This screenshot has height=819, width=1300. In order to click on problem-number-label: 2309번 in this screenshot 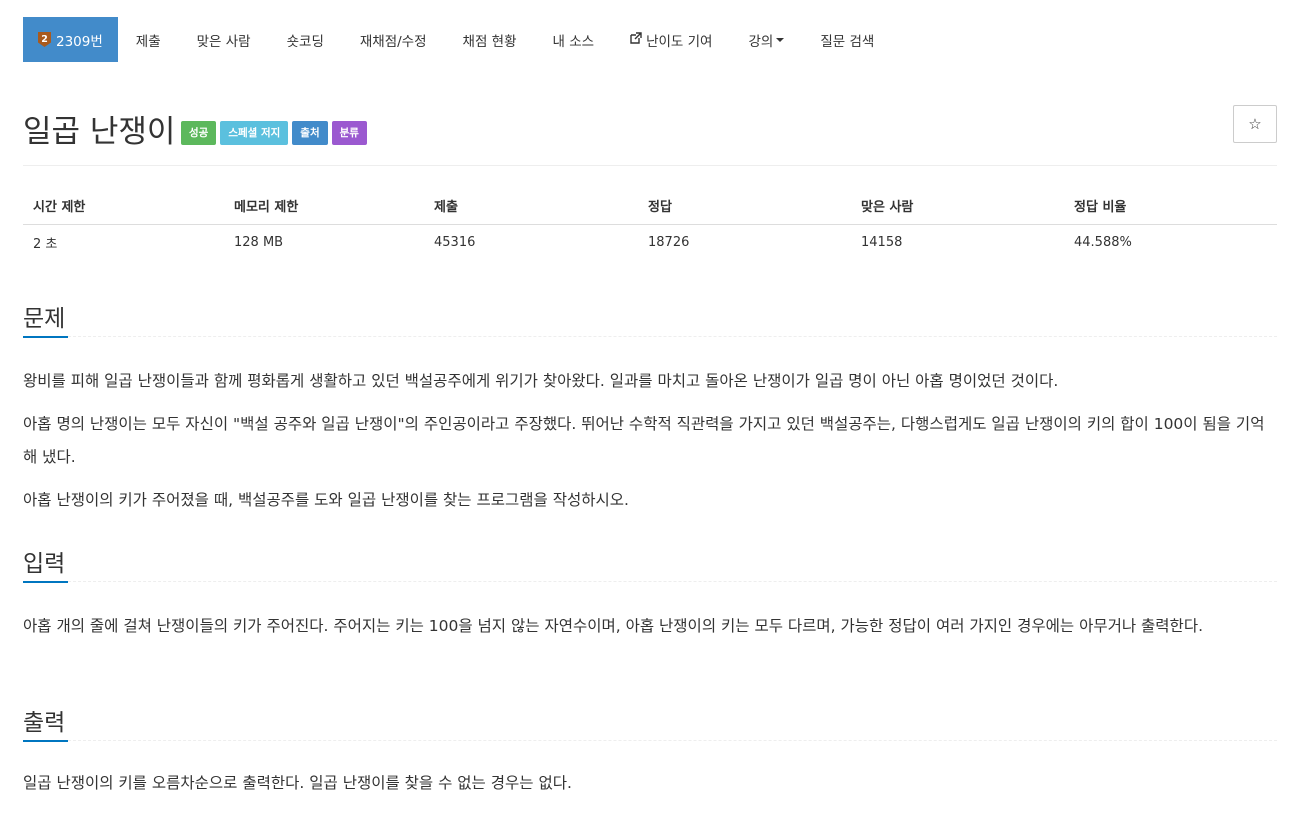, I will do `click(79, 41)`.